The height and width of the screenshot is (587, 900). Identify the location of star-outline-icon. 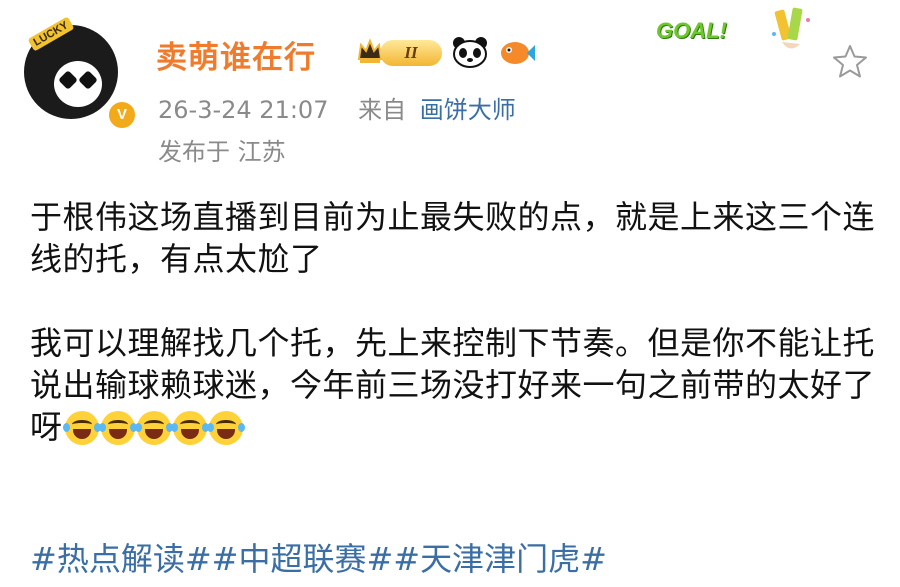
(850, 61).